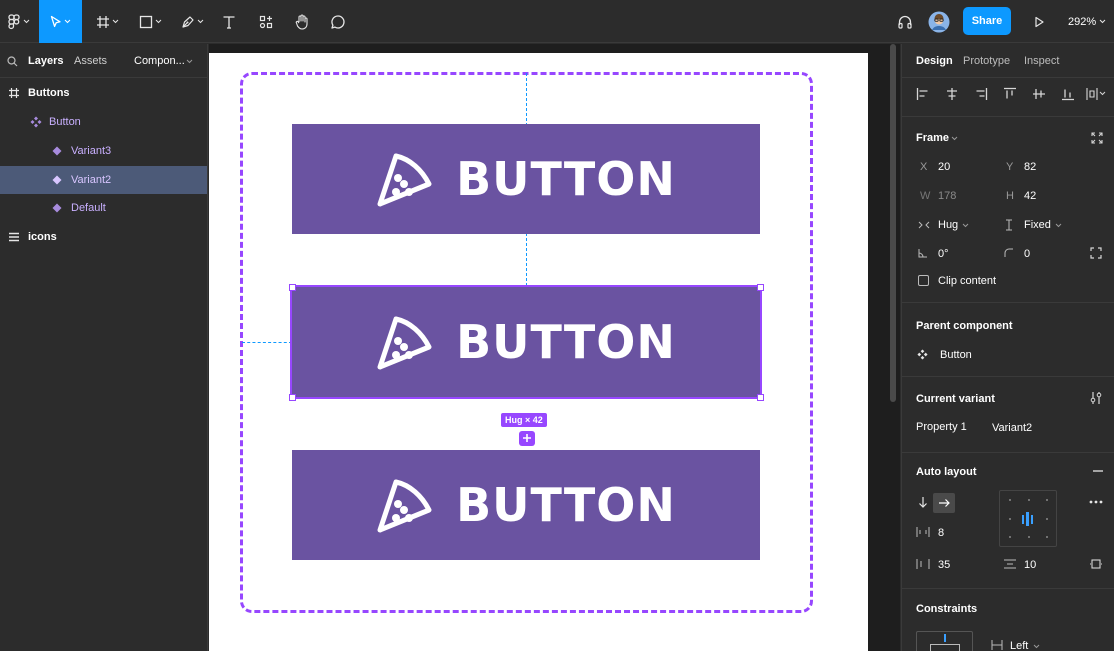  Describe the element at coordinates (103, 122) in the screenshot. I see `layer-item-button: Button` at that location.